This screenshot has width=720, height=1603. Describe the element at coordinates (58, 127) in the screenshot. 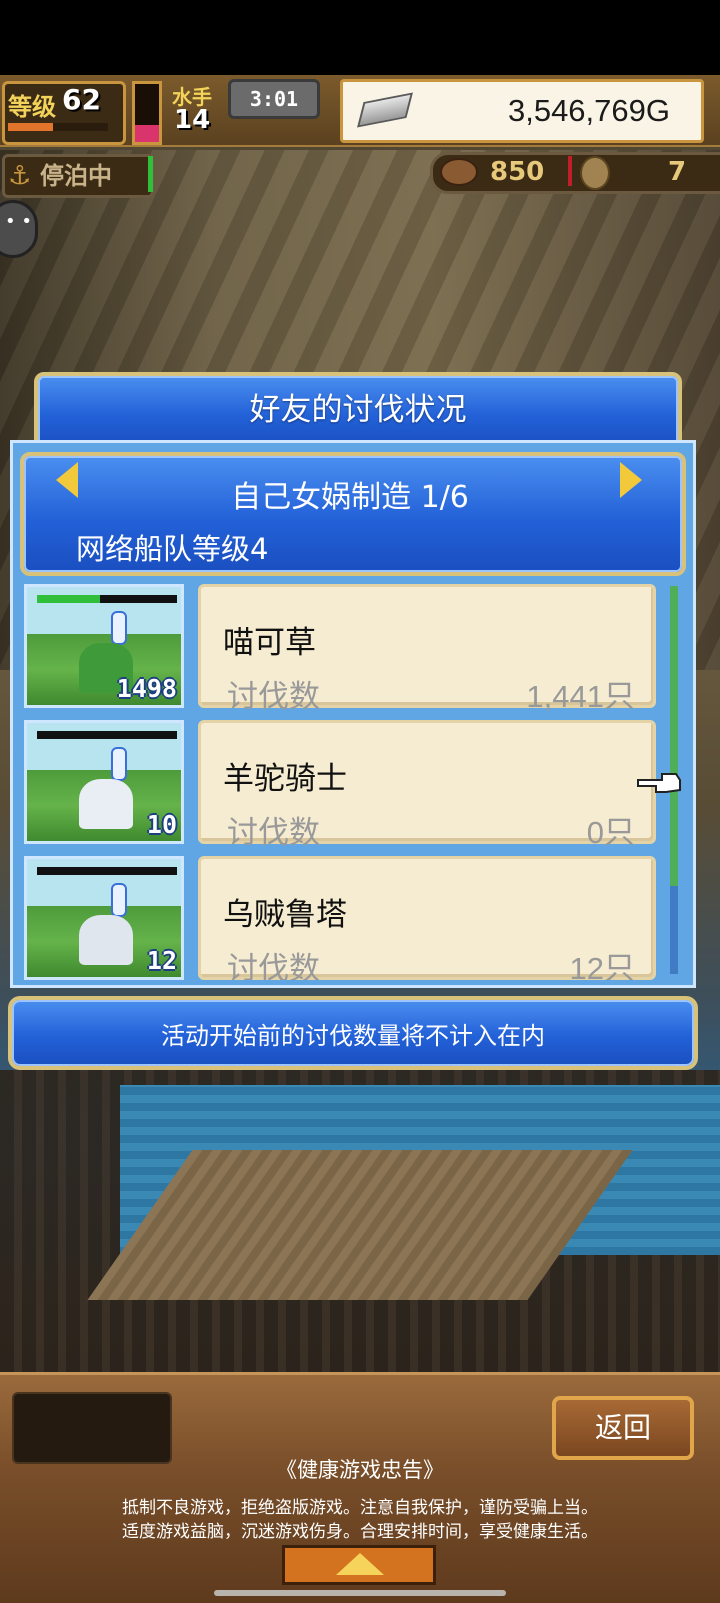

I see `level-progress-bar` at that location.